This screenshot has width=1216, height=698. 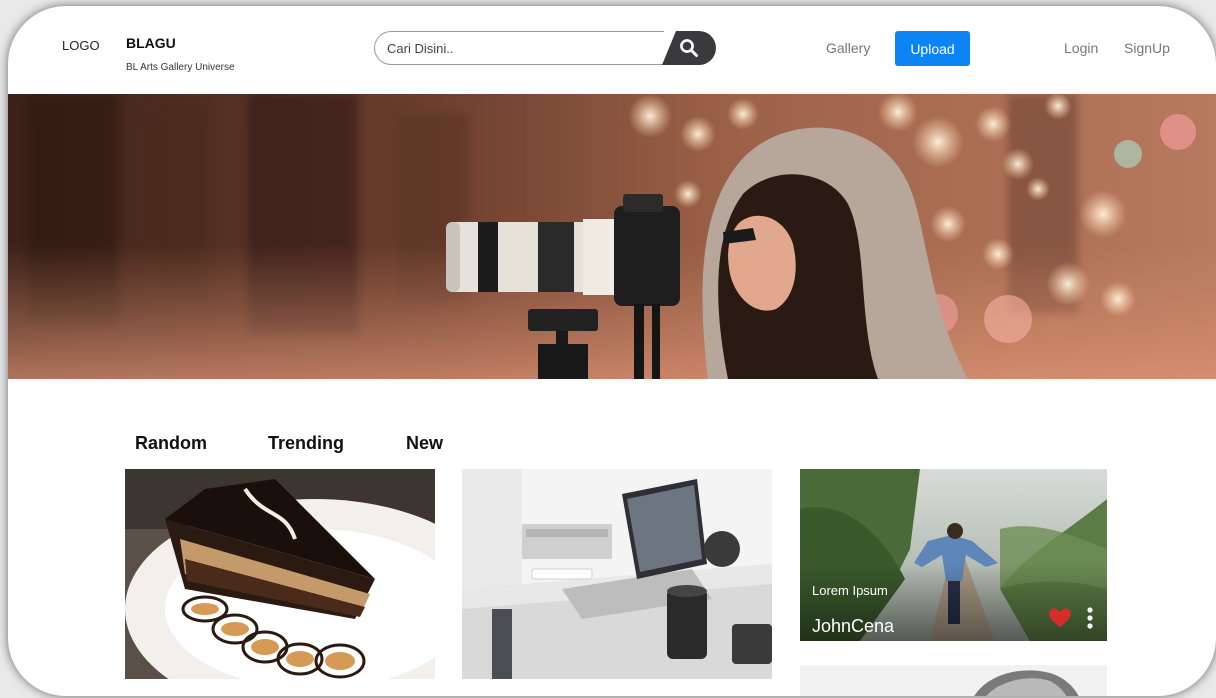 I want to click on search-button, so click(x=689, y=48).